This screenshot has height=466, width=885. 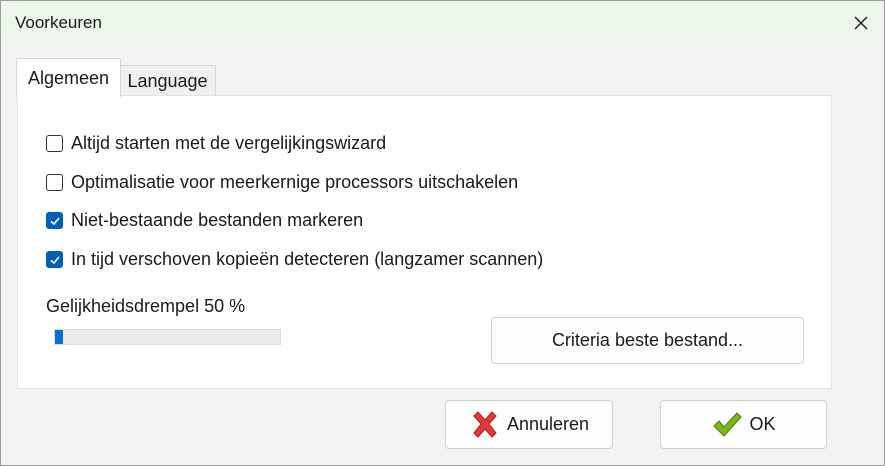 What do you see at coordinates (58, 22) in the screenshot?
I see `dialog-title: Voorkeuren` at bounding box center [58, 22].